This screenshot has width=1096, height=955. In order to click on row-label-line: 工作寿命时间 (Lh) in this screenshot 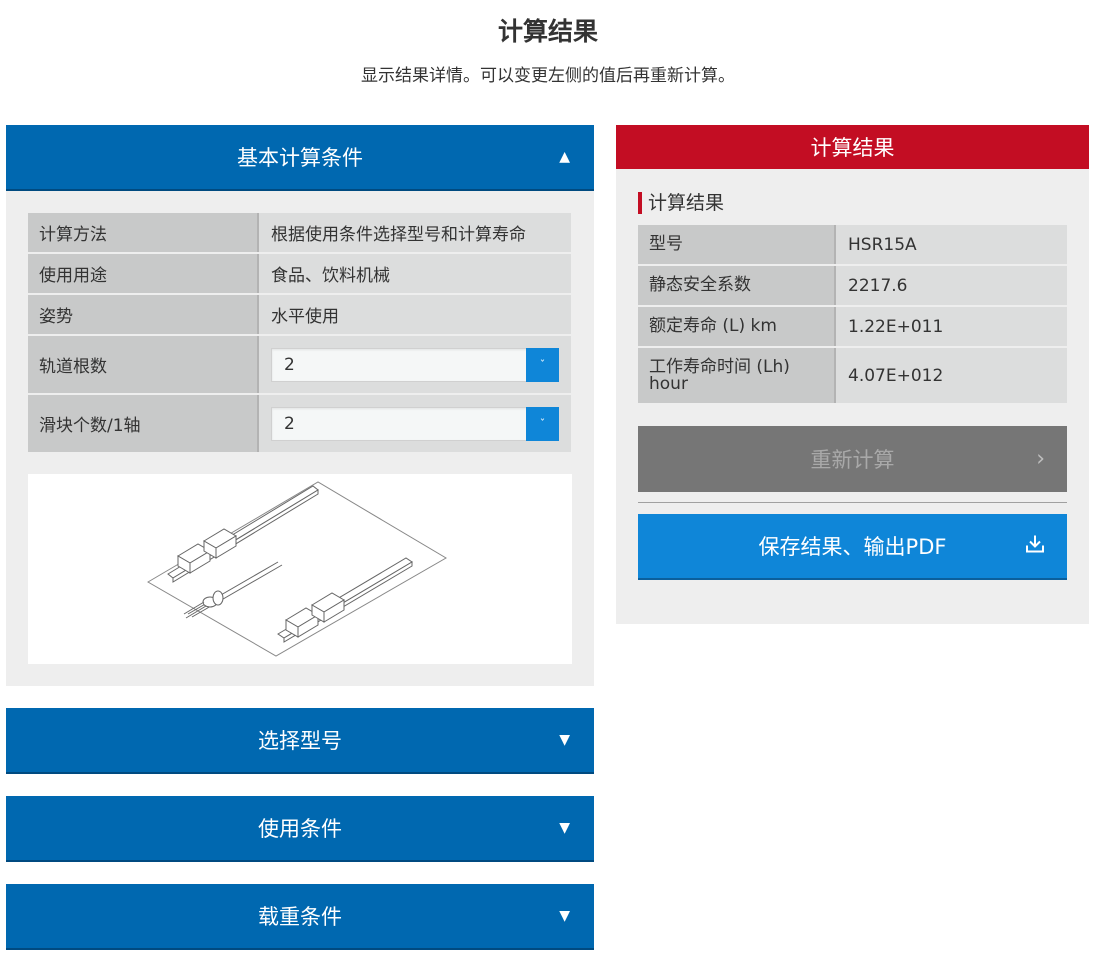, I will do `click(719, 366)`.